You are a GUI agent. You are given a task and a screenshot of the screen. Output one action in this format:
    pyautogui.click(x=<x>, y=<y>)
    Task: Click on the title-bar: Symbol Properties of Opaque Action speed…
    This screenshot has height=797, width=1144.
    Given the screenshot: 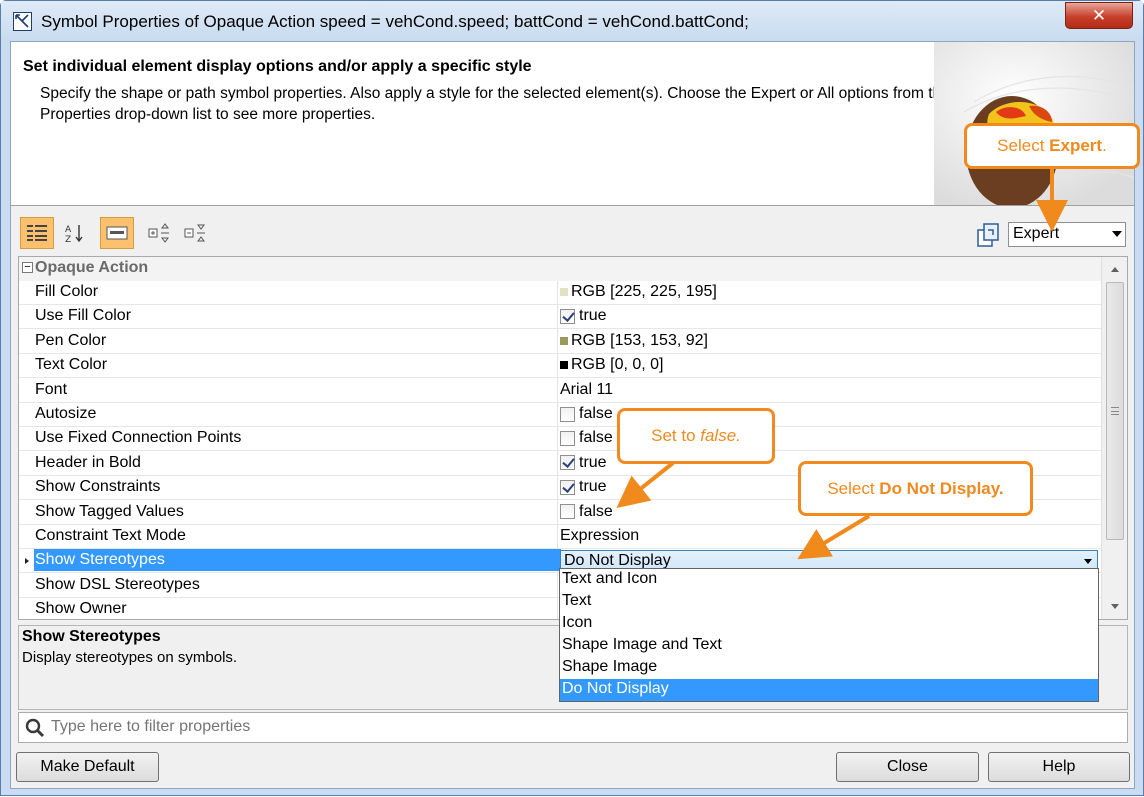 What is the action you would take?
    pyautogui.click(x=572, y=21)
    